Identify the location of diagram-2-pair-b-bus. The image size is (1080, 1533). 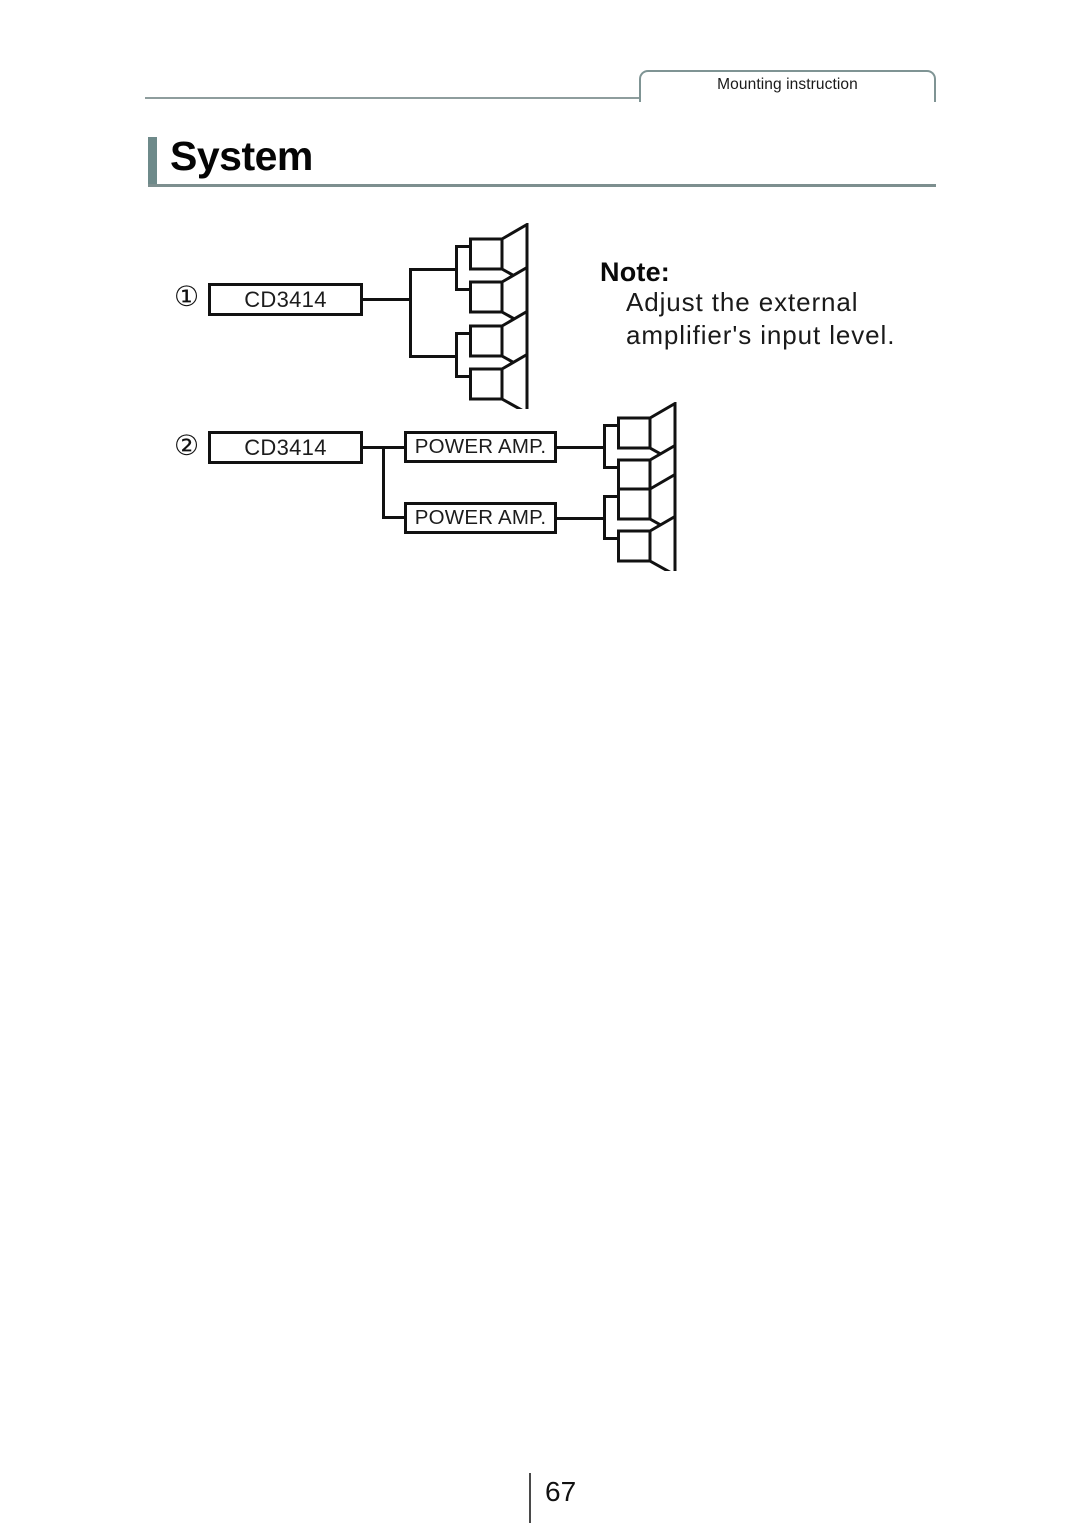
(604, 517).